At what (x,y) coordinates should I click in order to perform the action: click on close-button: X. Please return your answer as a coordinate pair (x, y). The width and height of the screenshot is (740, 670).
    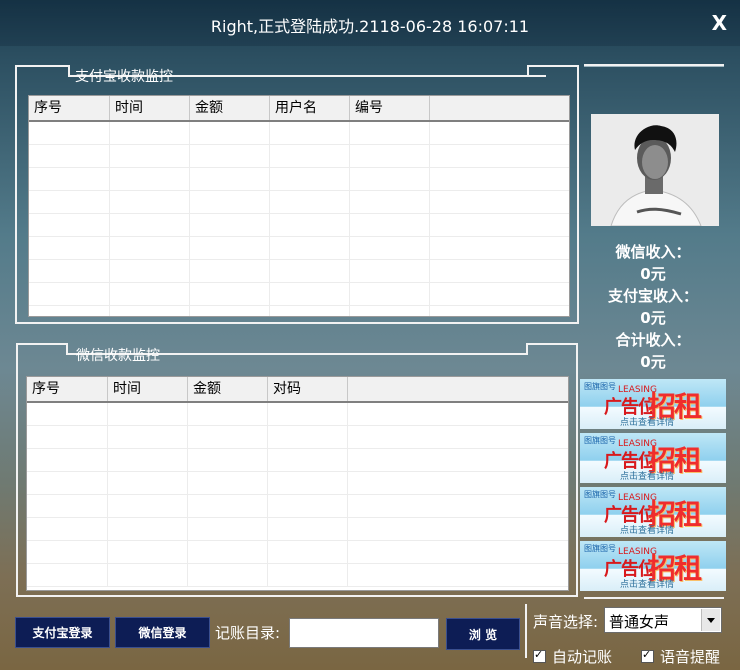
    Looking at the image, I should click on (719, 23).